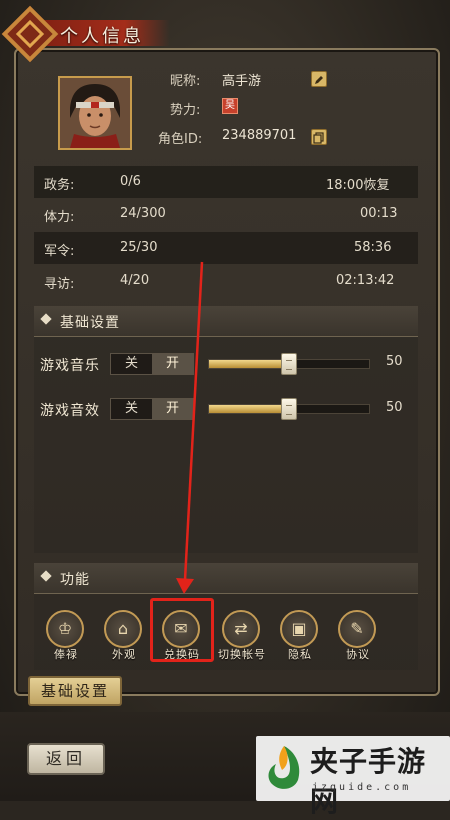 The width and height of the screenshot is (450, 820). What do you see at coordinates (284, 767) in the screenshot?
I see `watermark-logo-icon` at bounding box center [284, 767].